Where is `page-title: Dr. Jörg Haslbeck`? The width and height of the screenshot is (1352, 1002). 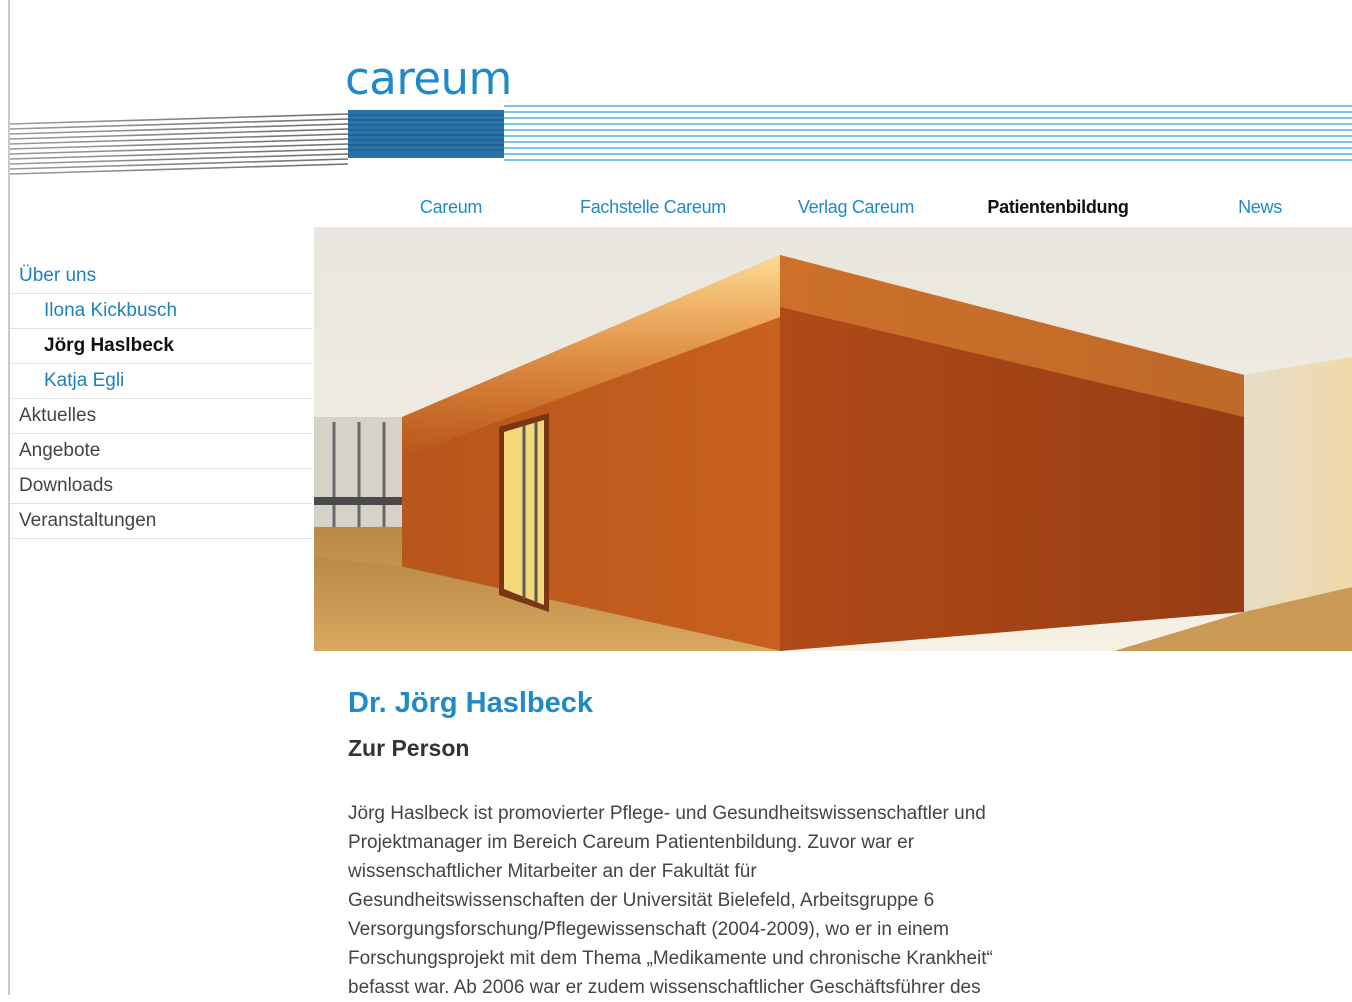
page-title: Dr. Jörg Haslbeck is located at coordinates (470, 703).